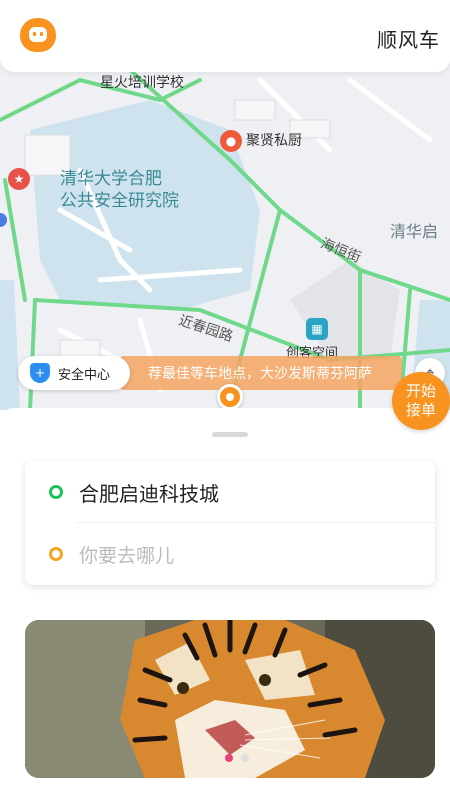 This screenshot has height=800, width=450. I want to click on star-pin-icon: ★, so click(19, 179).